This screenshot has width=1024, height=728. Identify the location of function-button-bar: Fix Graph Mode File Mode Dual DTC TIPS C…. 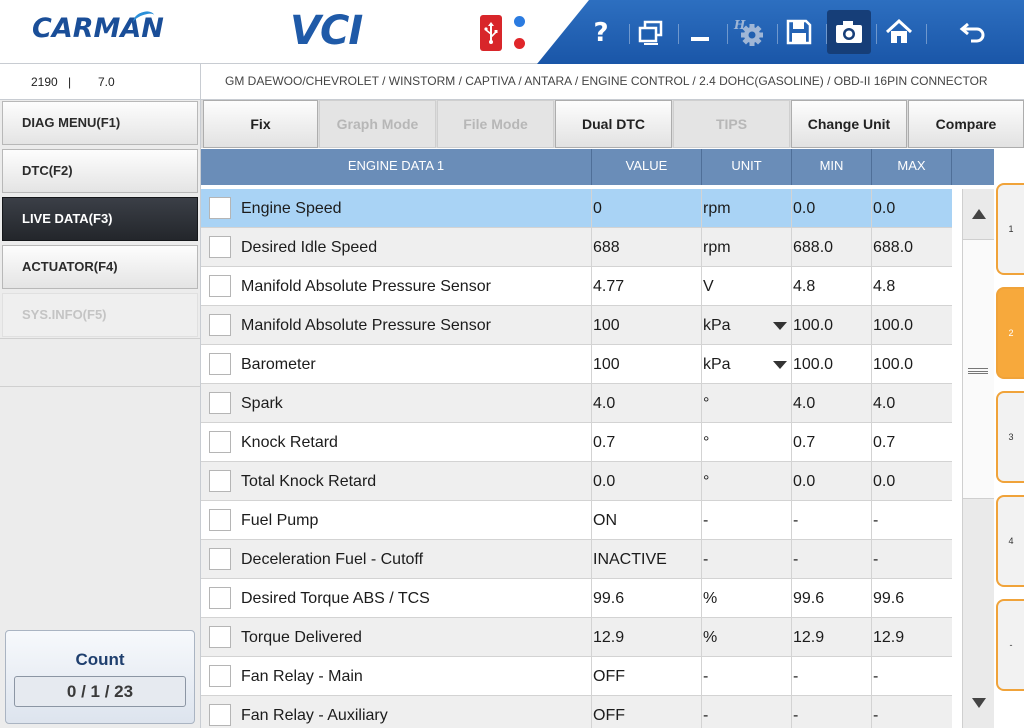
(612, 124).